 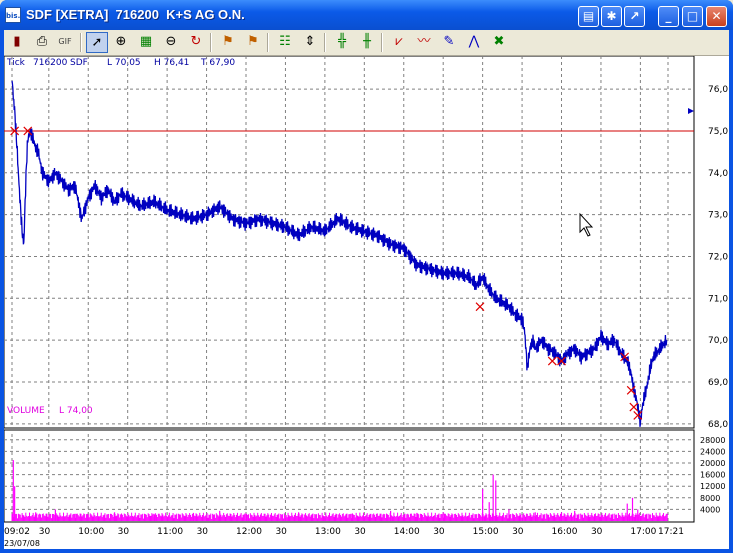 I want to click on table-icon: ☷, so click(x=285, y=42).